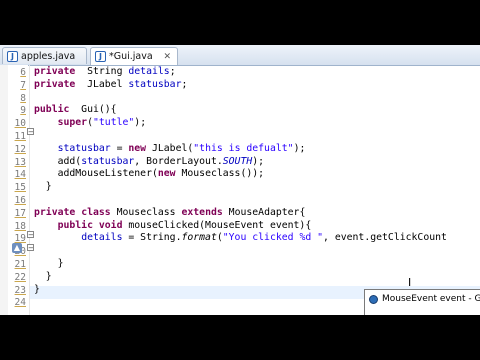  I want to click on code-token: class, so click(96, 212).